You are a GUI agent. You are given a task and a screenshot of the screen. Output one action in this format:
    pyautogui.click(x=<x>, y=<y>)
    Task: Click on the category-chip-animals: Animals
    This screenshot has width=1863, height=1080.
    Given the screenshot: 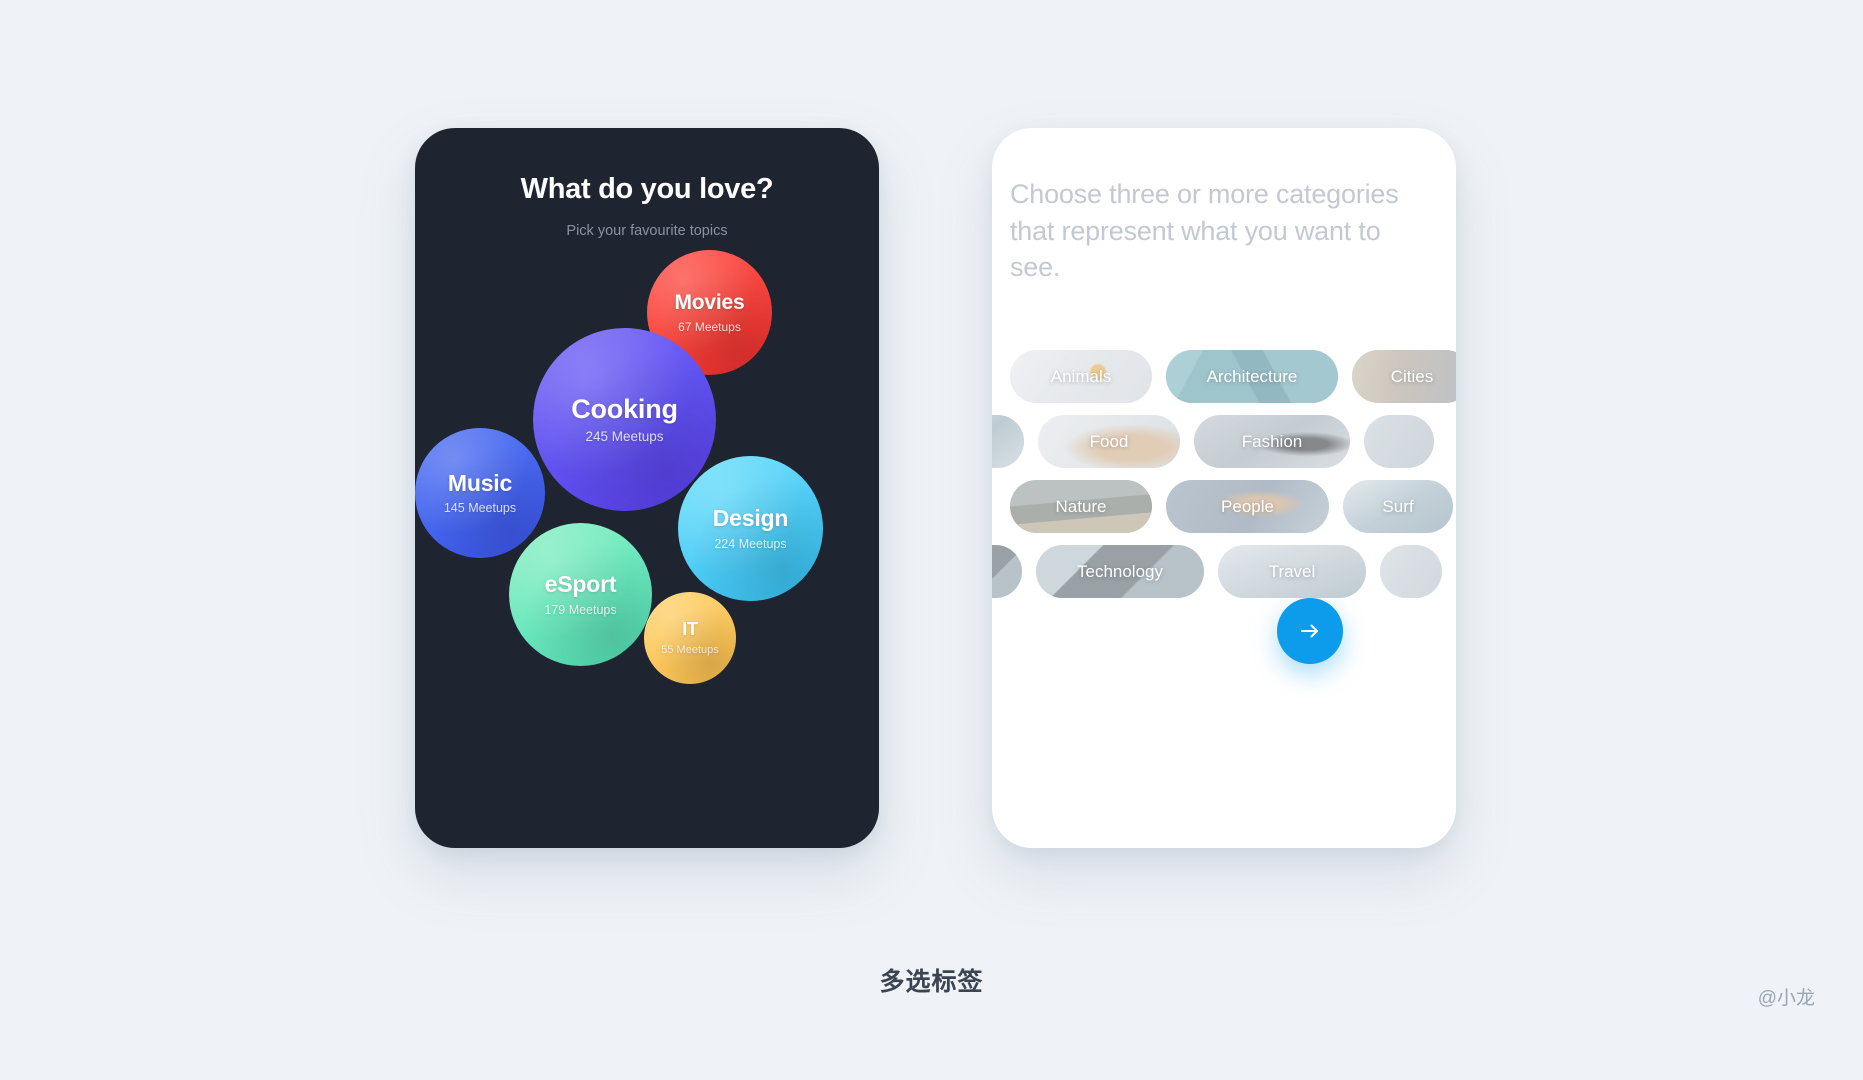 What is the action you would take?
    pyautogui.click(x=1081, y=376)
    